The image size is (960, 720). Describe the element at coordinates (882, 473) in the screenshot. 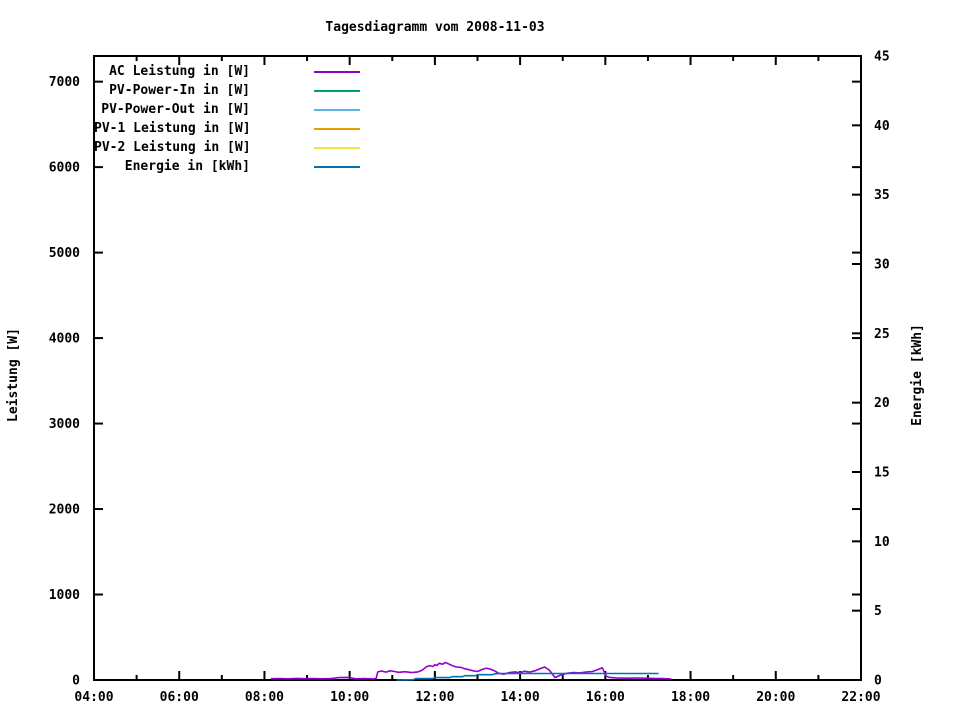

I see `tick-label: 15` at that location.